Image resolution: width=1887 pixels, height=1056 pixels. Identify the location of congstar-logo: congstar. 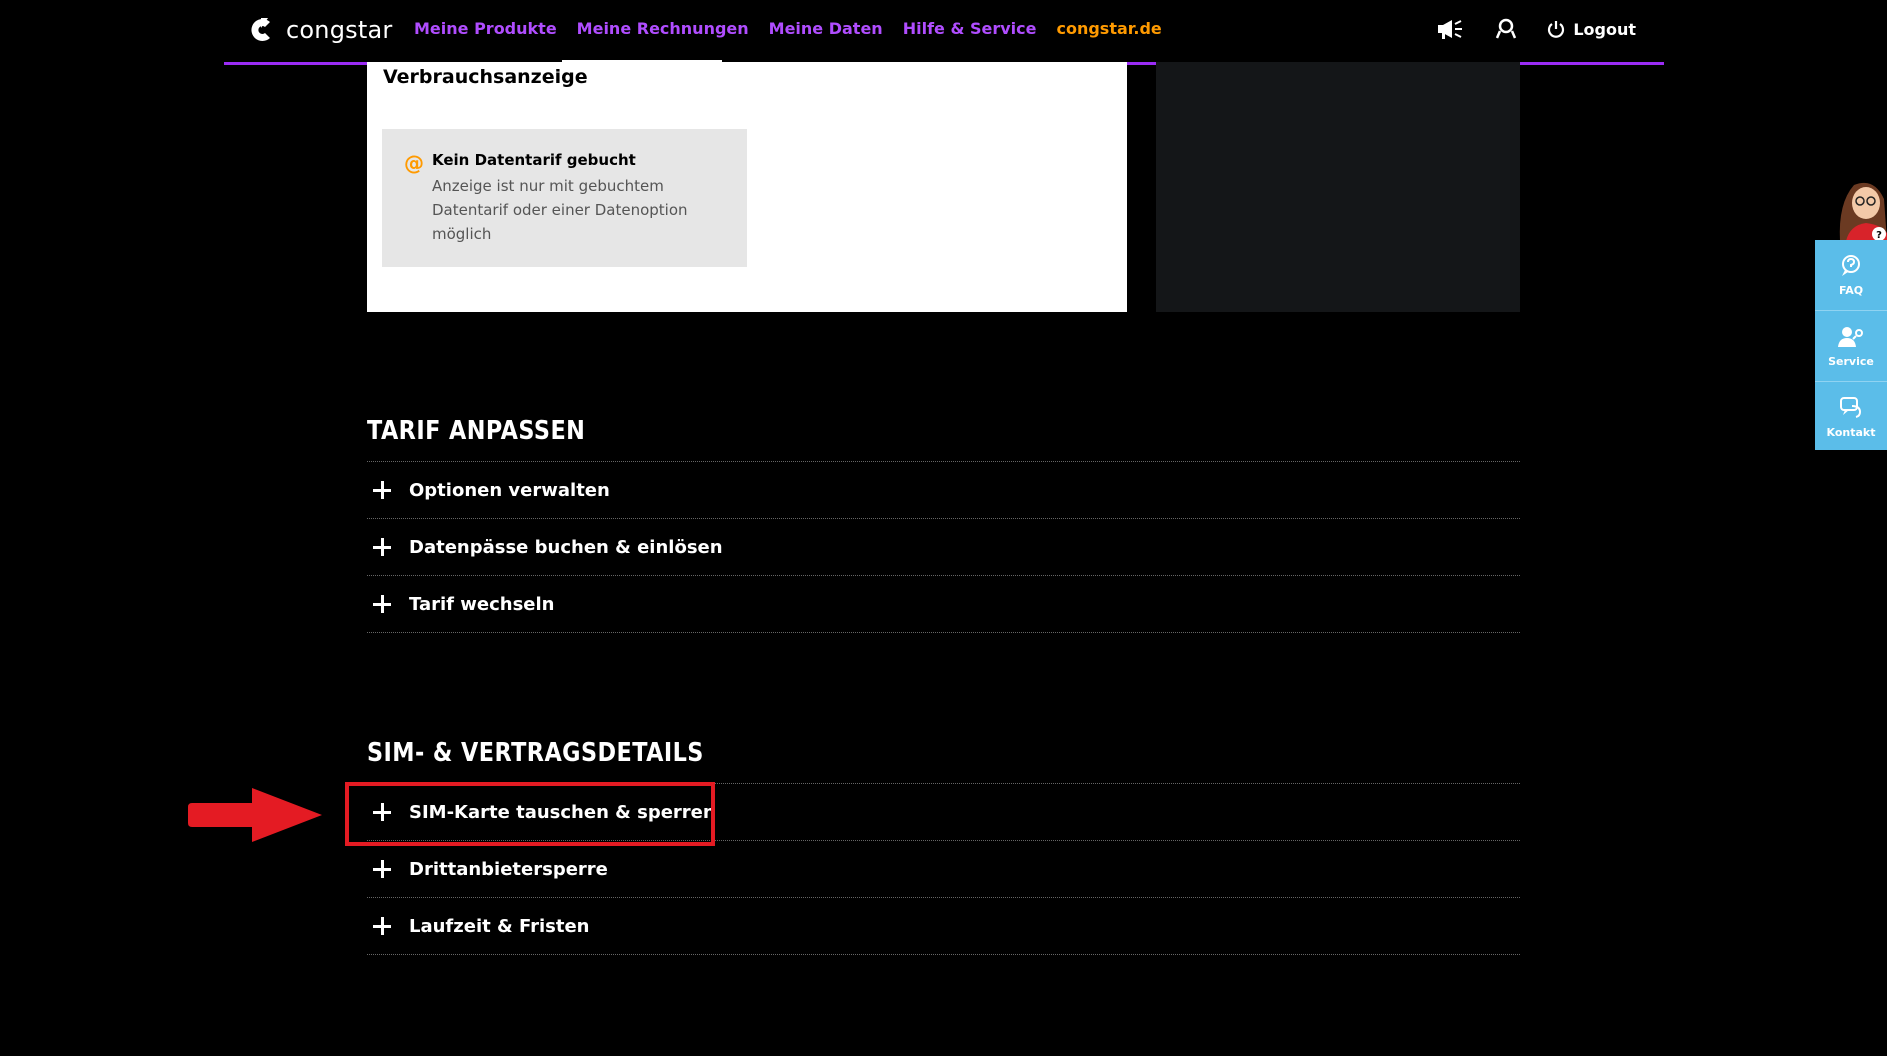
(320, 30).